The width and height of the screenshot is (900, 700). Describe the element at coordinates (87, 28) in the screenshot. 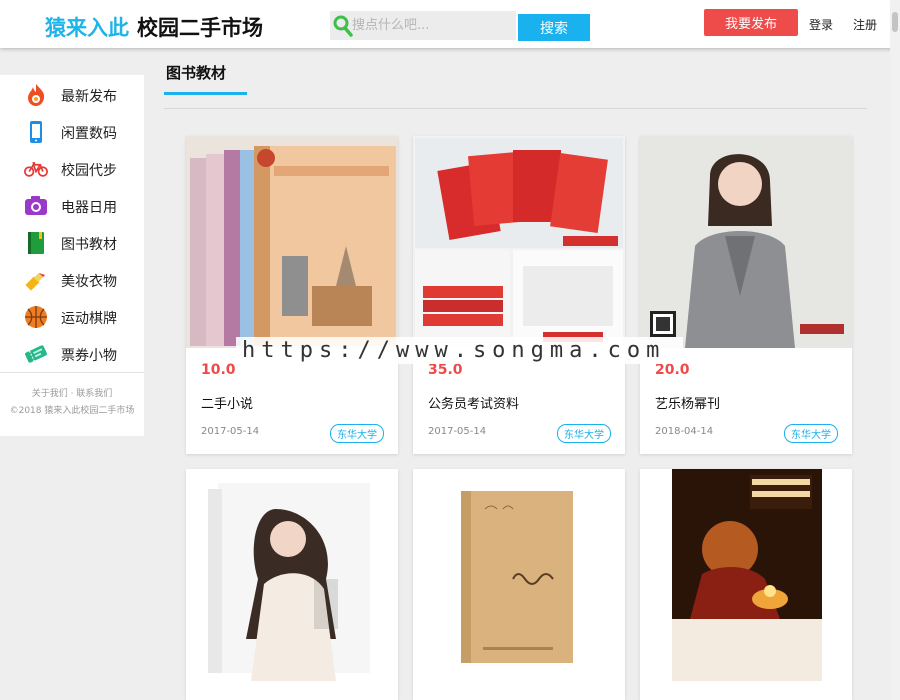

I see `brand-name: 猿来入此` at that location.